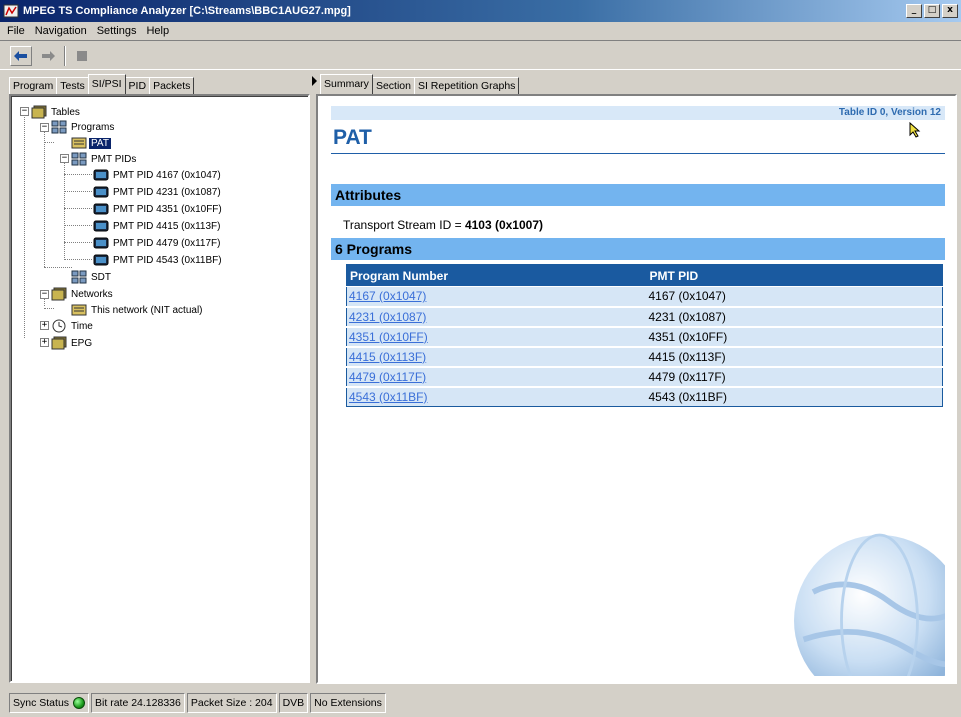  What do you see at coordinates (158, 192) in the screenshot?
I see `tree-node-pmt-pid: PMT PID 4231 (0x1087)` at bounding box center [158, 192].